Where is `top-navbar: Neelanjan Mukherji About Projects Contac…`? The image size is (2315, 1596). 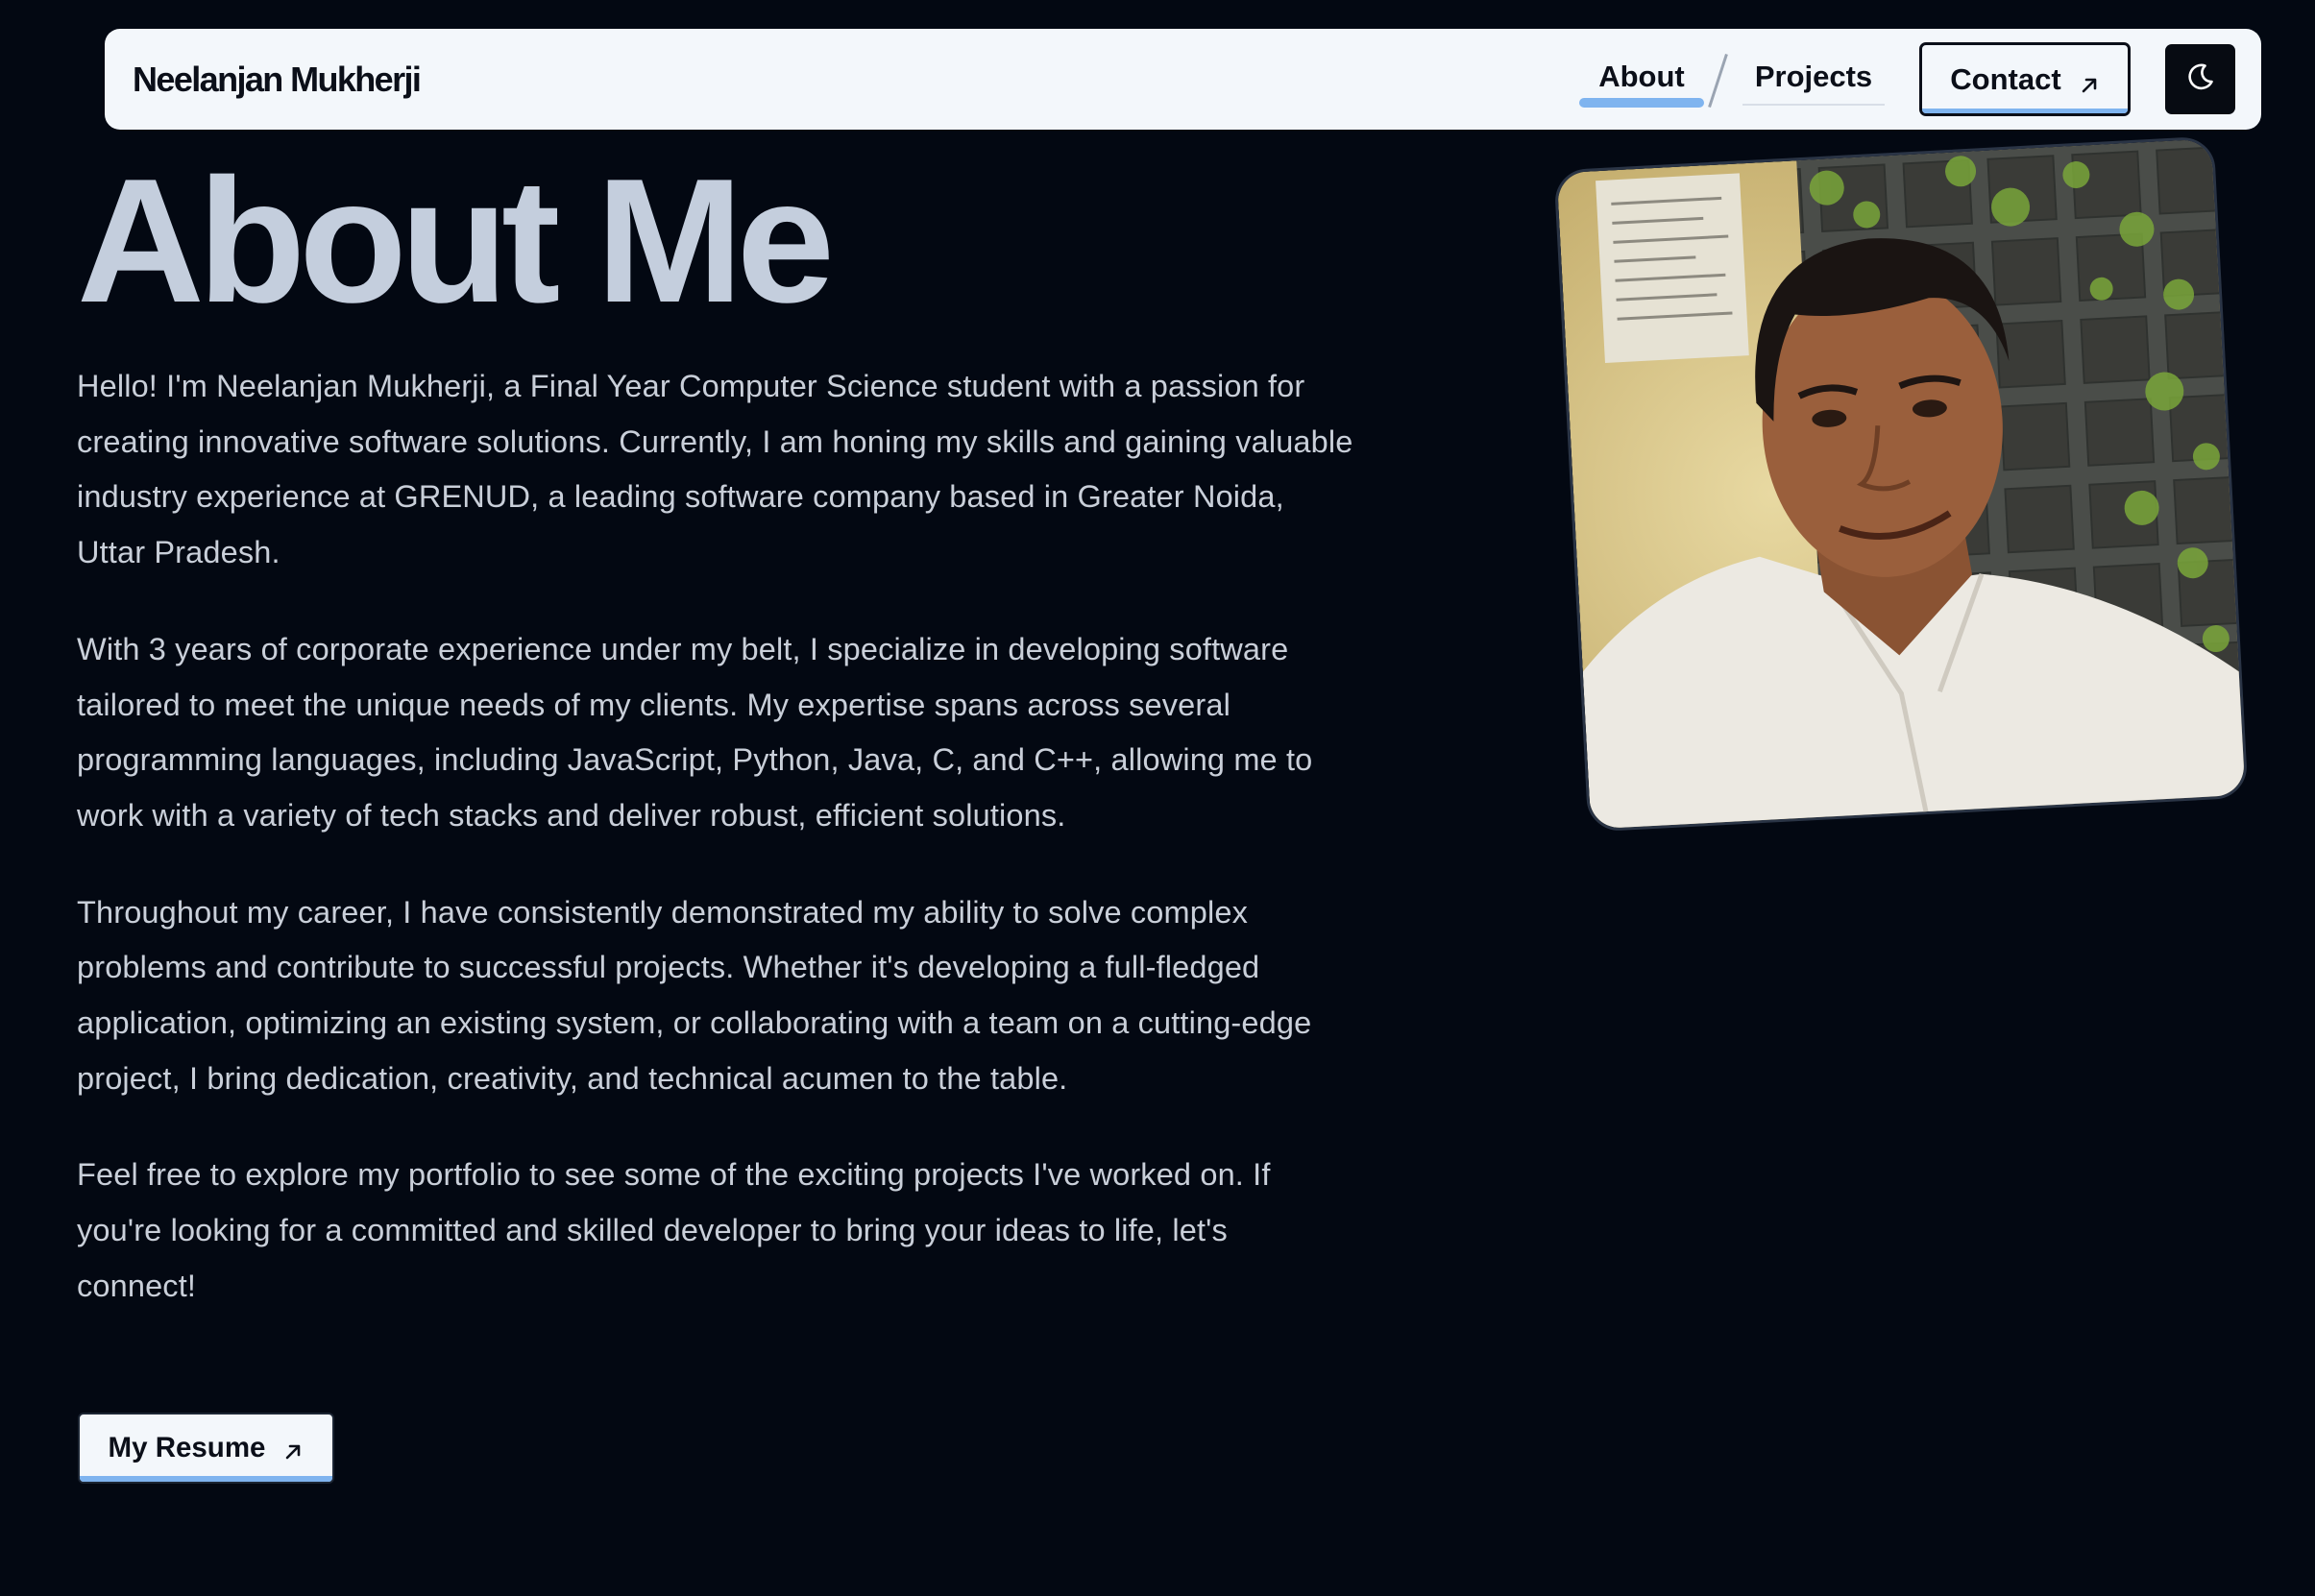 top-navbar: Neelanjan Mukherji About Projects Contac… is located at coordinates (1183, 79).